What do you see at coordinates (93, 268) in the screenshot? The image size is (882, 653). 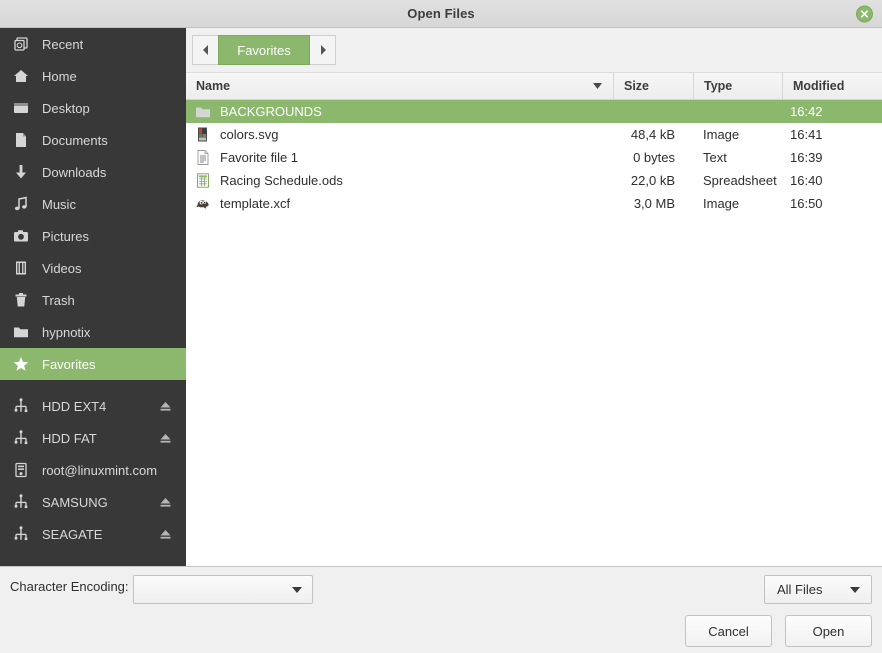 I see `sidebar-item-videos: Videos` at bounding box center [93, 268].